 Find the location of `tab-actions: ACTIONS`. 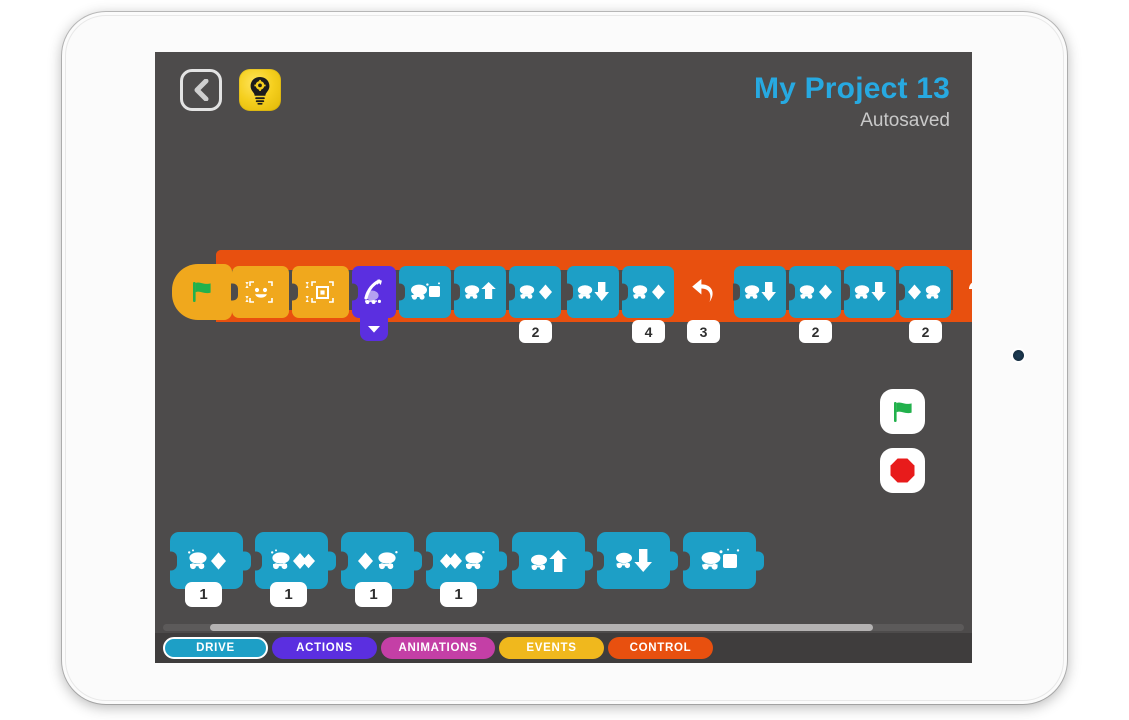

tab-actions: ACTIONS is located at coordinates (324, 648).